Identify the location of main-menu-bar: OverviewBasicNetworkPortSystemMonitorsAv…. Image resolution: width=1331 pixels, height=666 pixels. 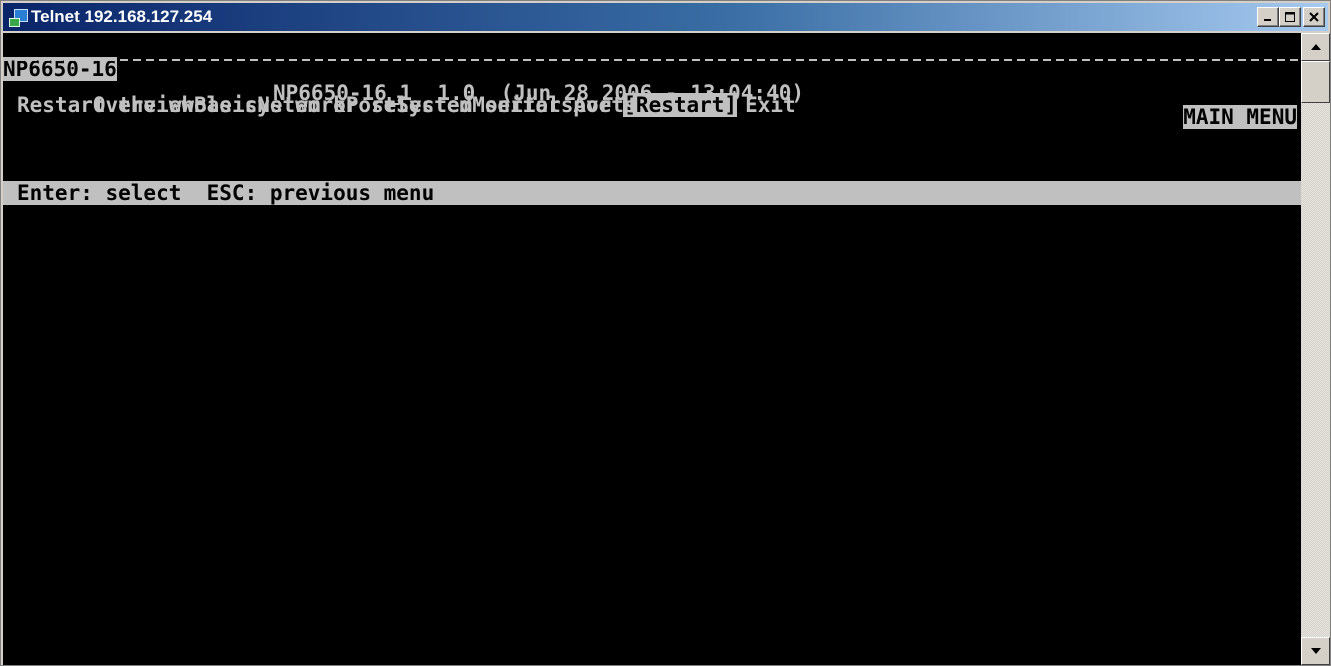
(406, 93).